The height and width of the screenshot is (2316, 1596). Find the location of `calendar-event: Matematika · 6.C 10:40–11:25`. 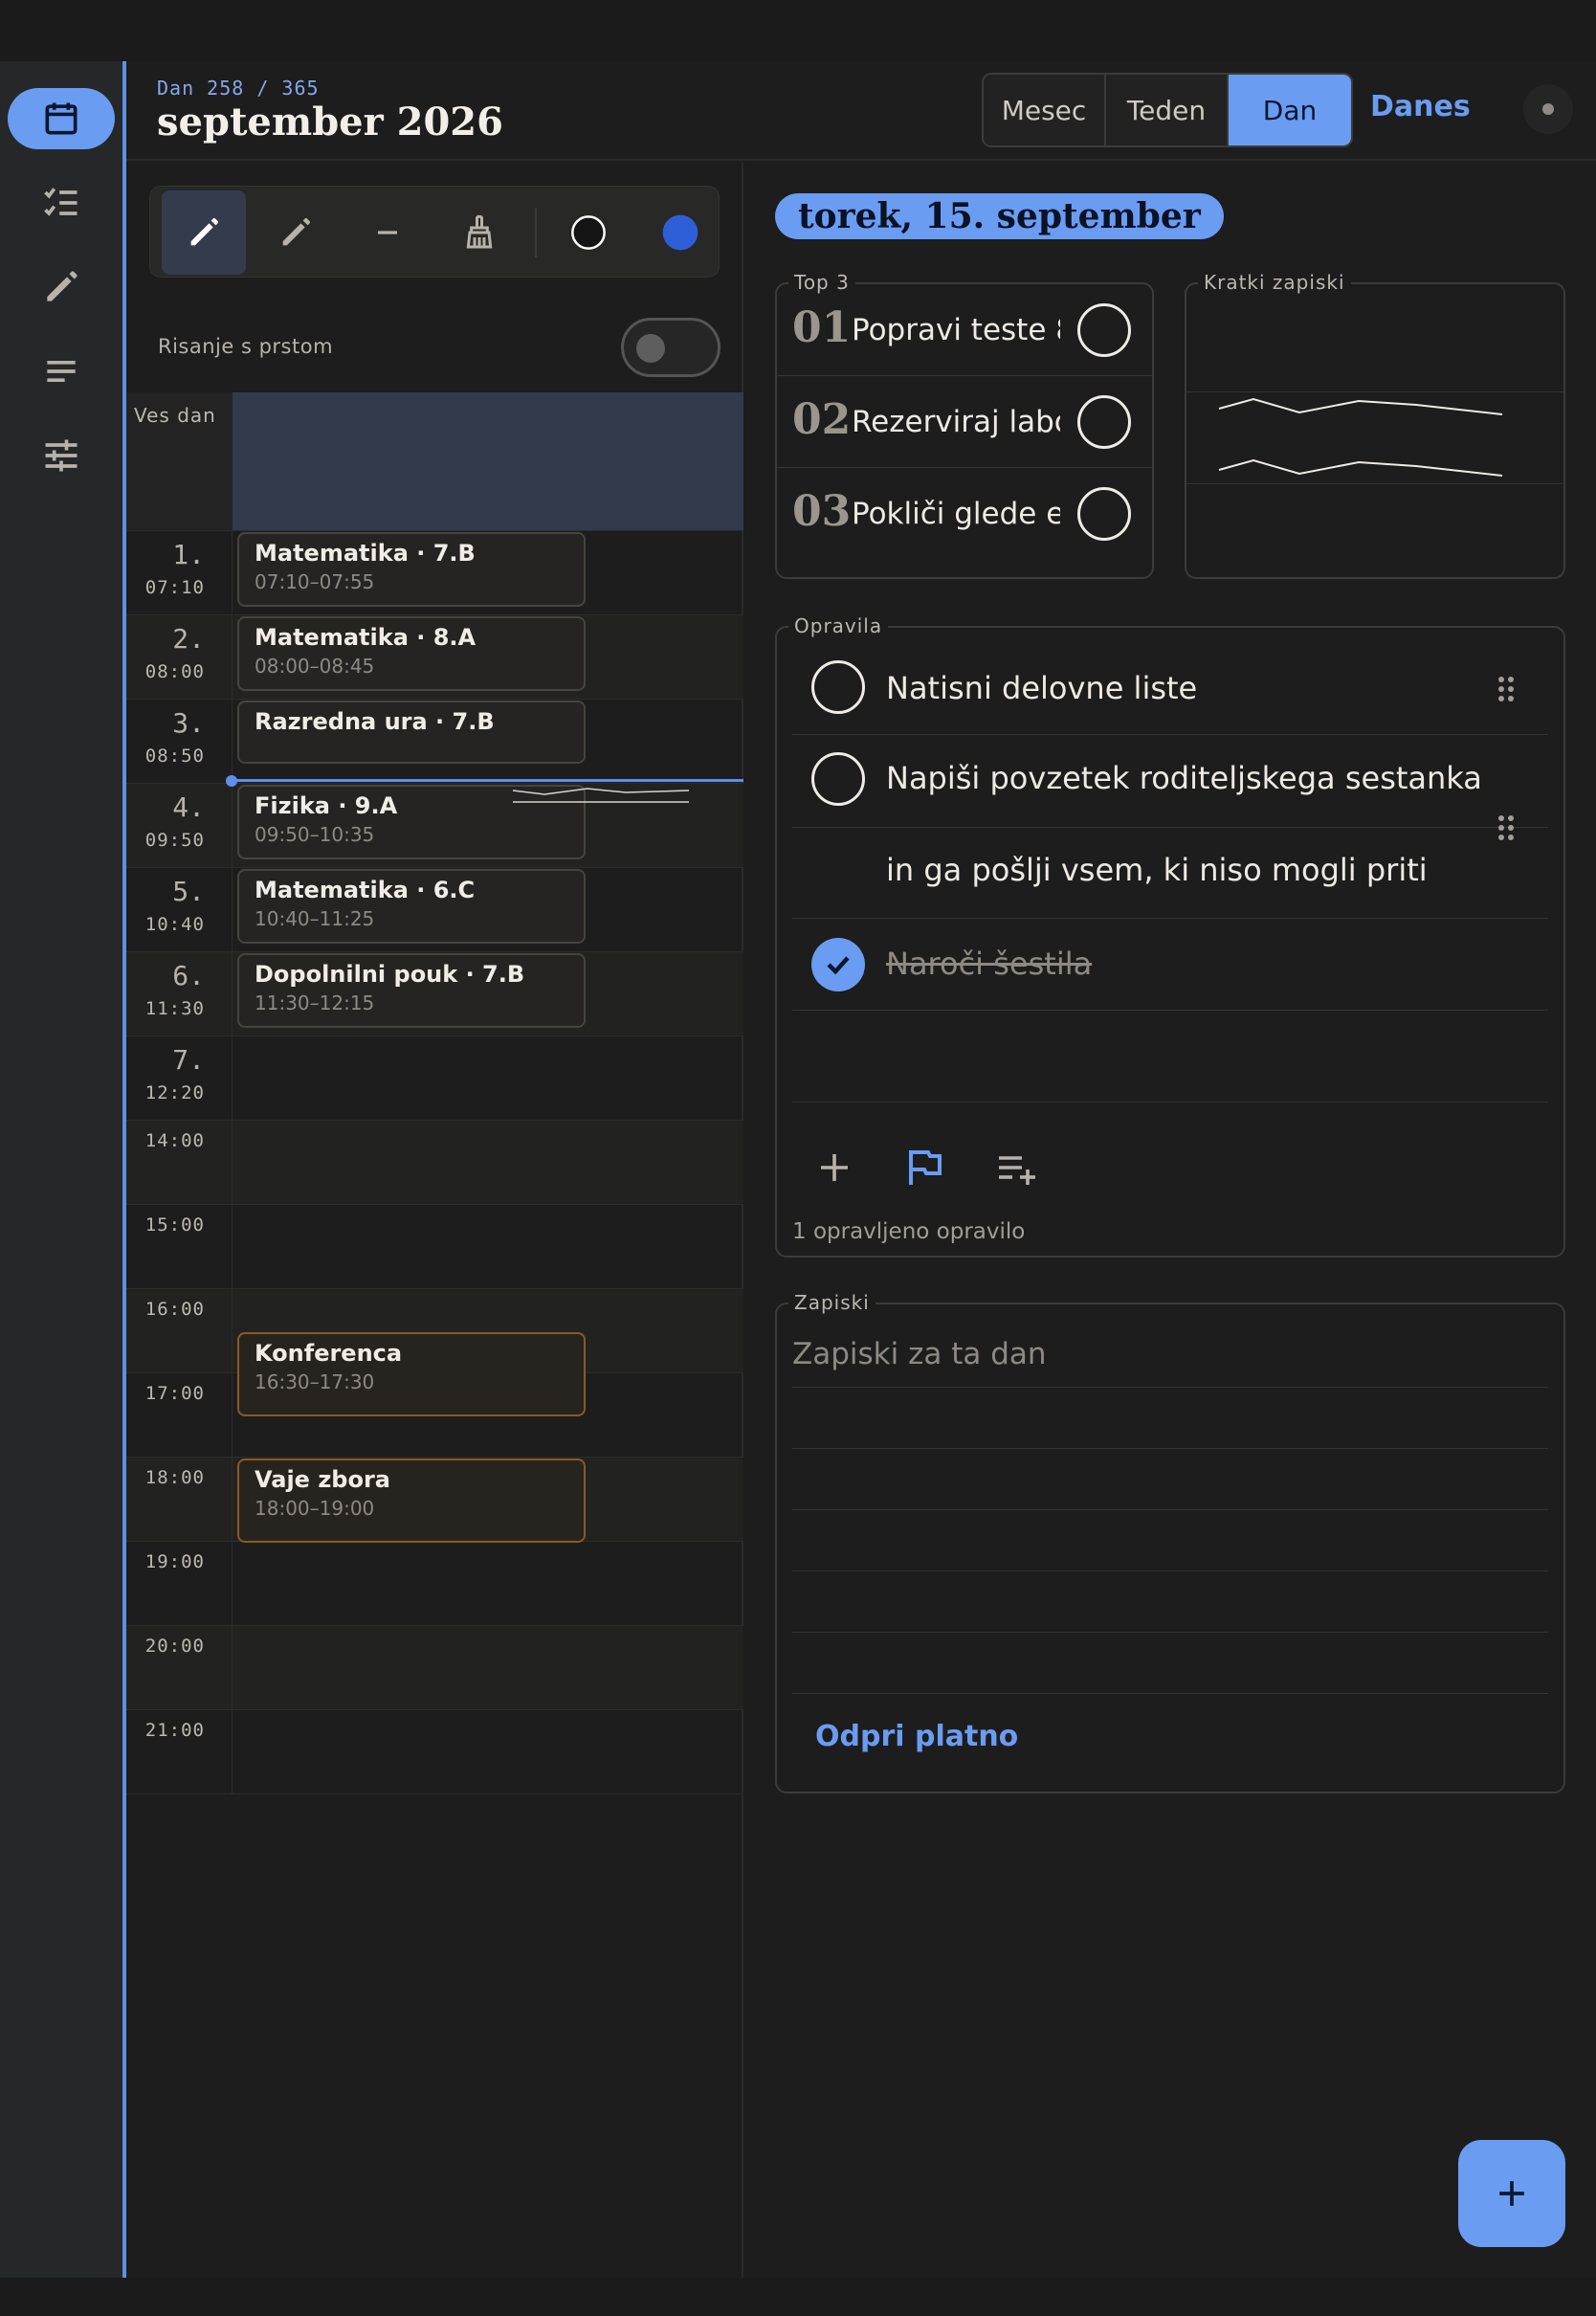

calendar-event: Matematika · 6.C 10:40–11:25 is located at coordinates (412, 907).